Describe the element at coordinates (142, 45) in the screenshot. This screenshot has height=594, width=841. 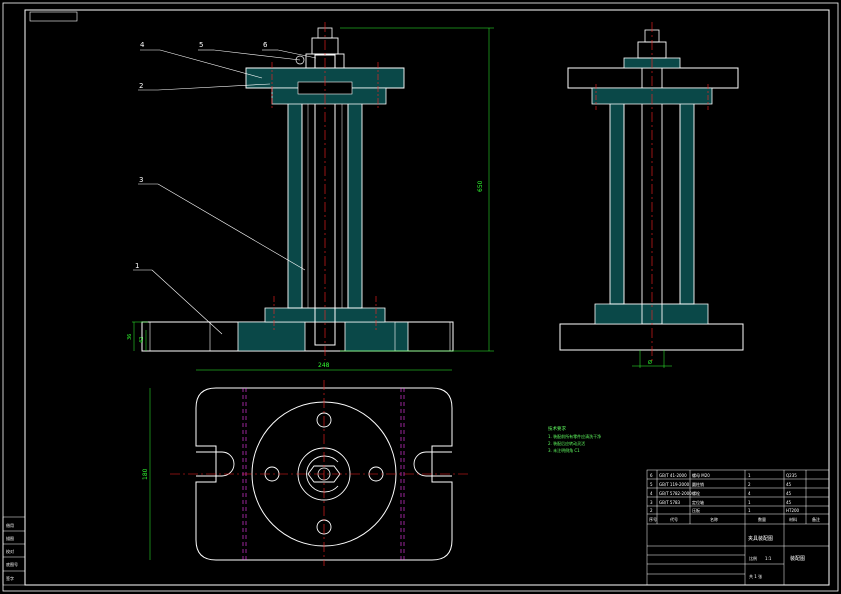
I see `balloon-4: 4` at that location.